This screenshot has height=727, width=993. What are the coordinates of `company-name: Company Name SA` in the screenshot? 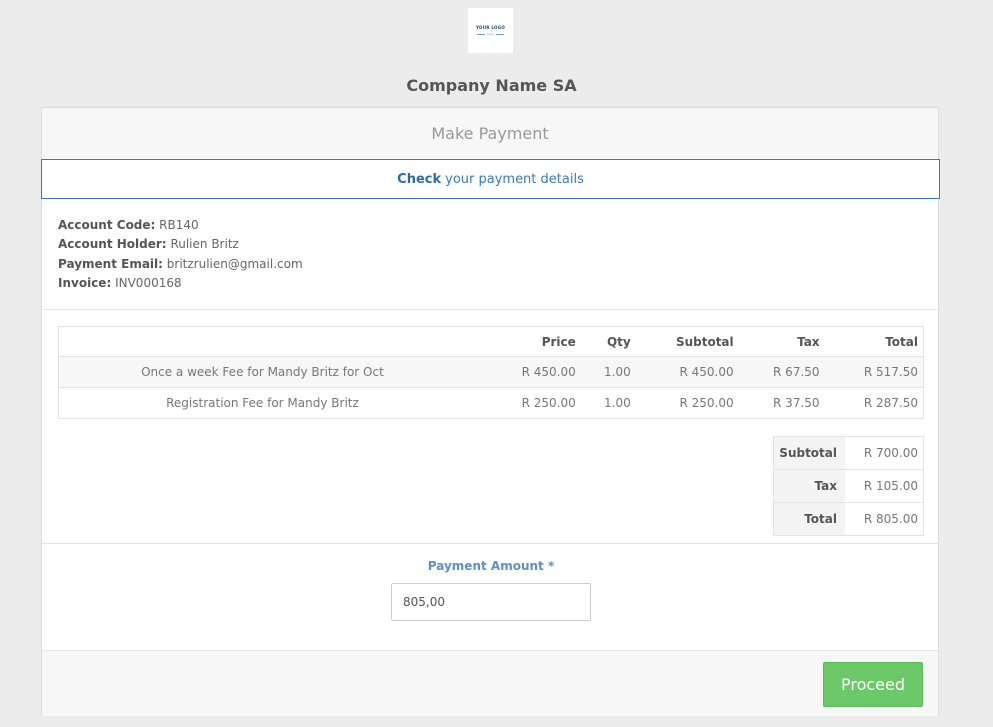 It's located at (491, 85).